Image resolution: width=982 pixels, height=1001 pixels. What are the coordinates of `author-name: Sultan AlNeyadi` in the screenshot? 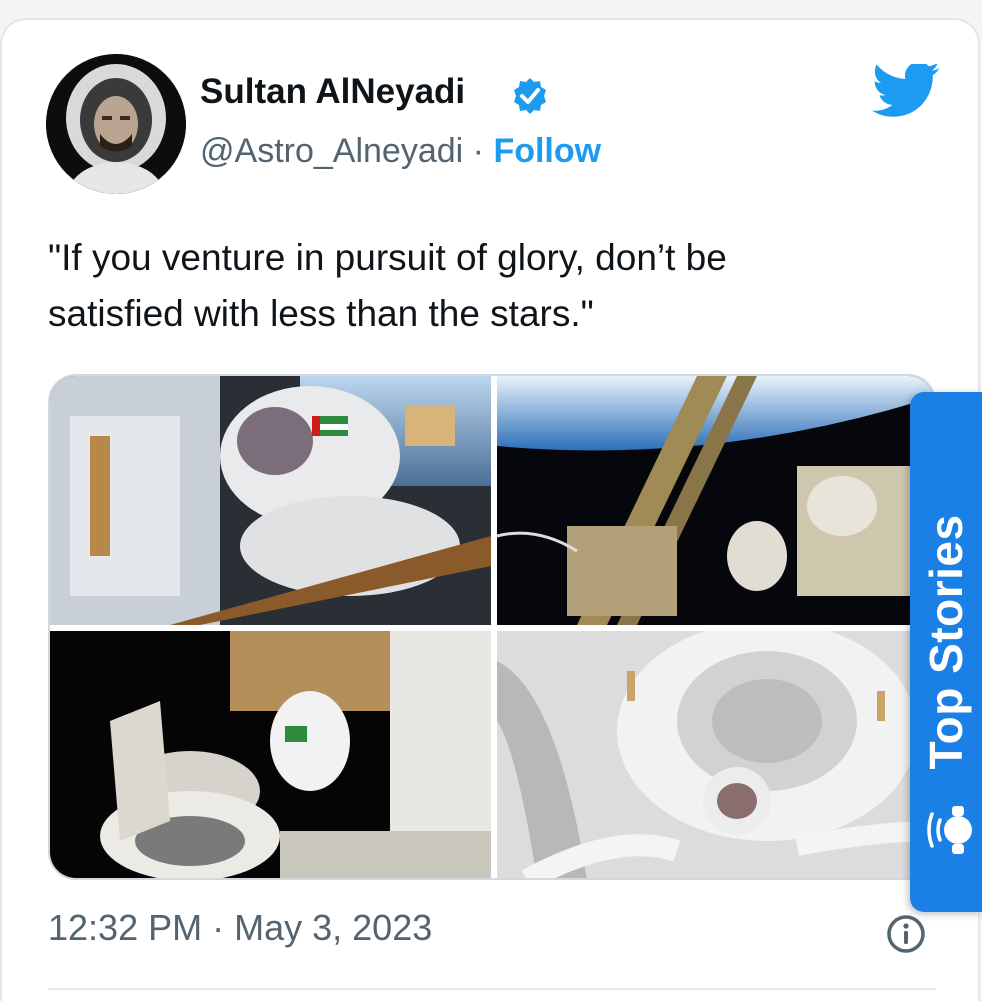 It's located at (332, 92).